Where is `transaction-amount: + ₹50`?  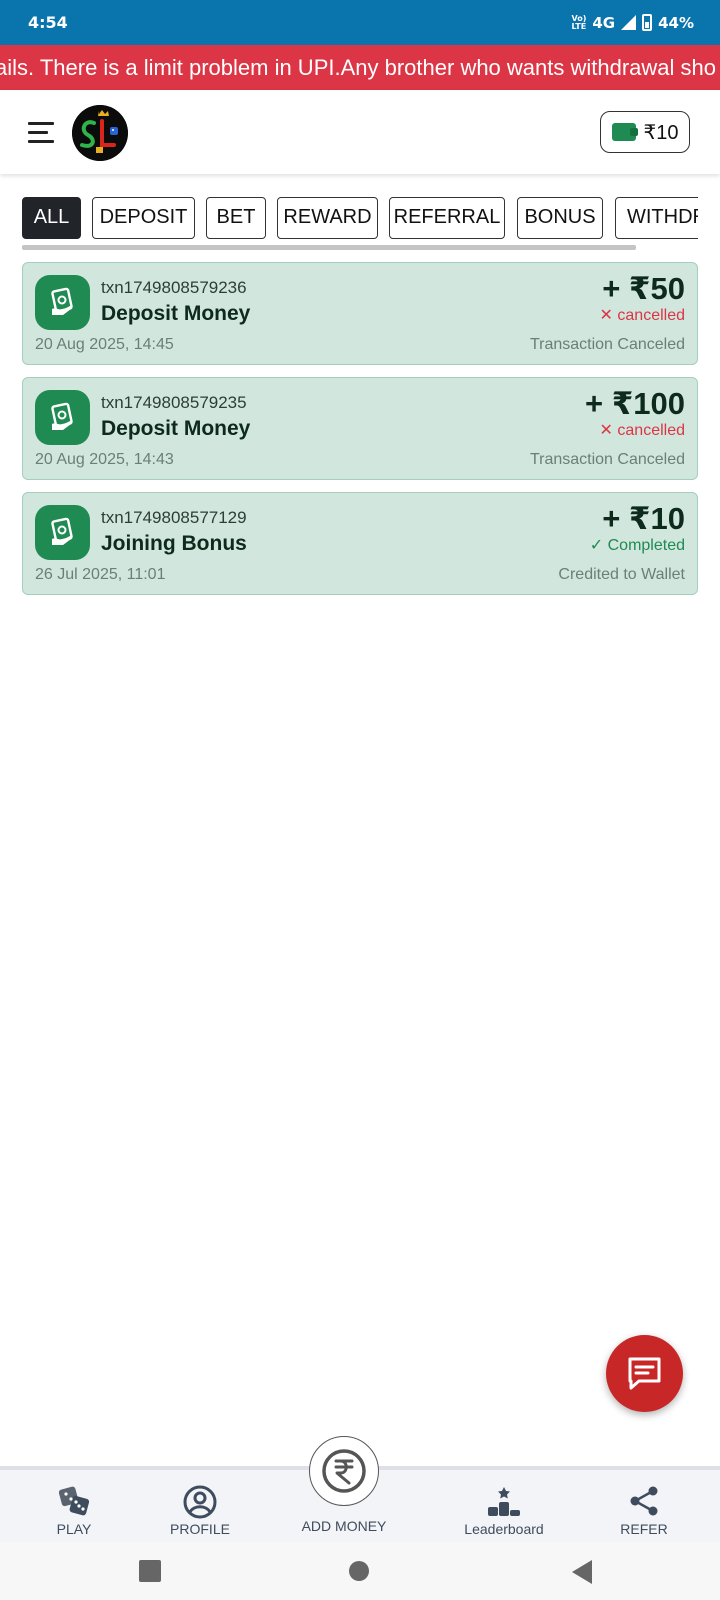 transaction-amount: + ₹50 is located at coordinates (643, 288).